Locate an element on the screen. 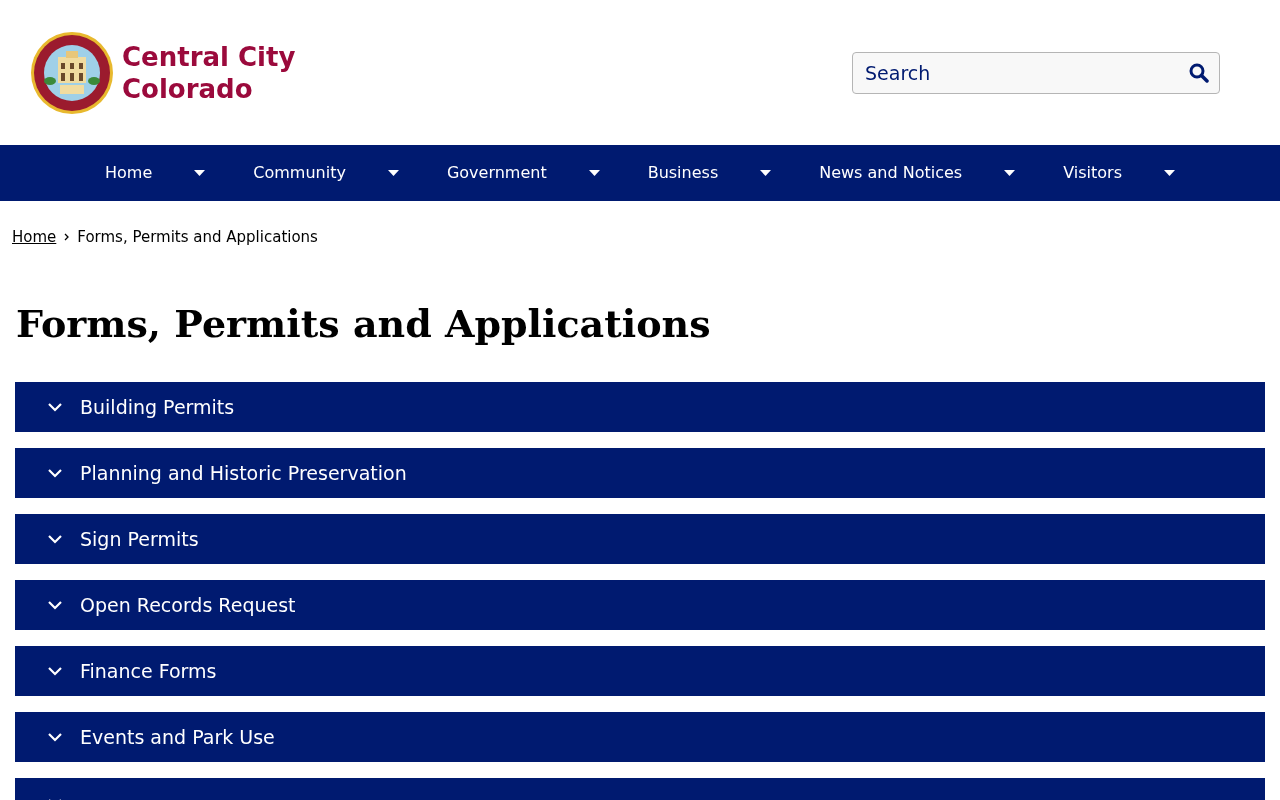 Image resolution: width=1280 pixels, height=800 pixels. nav-link: Home is located at coordinates (129, 173).